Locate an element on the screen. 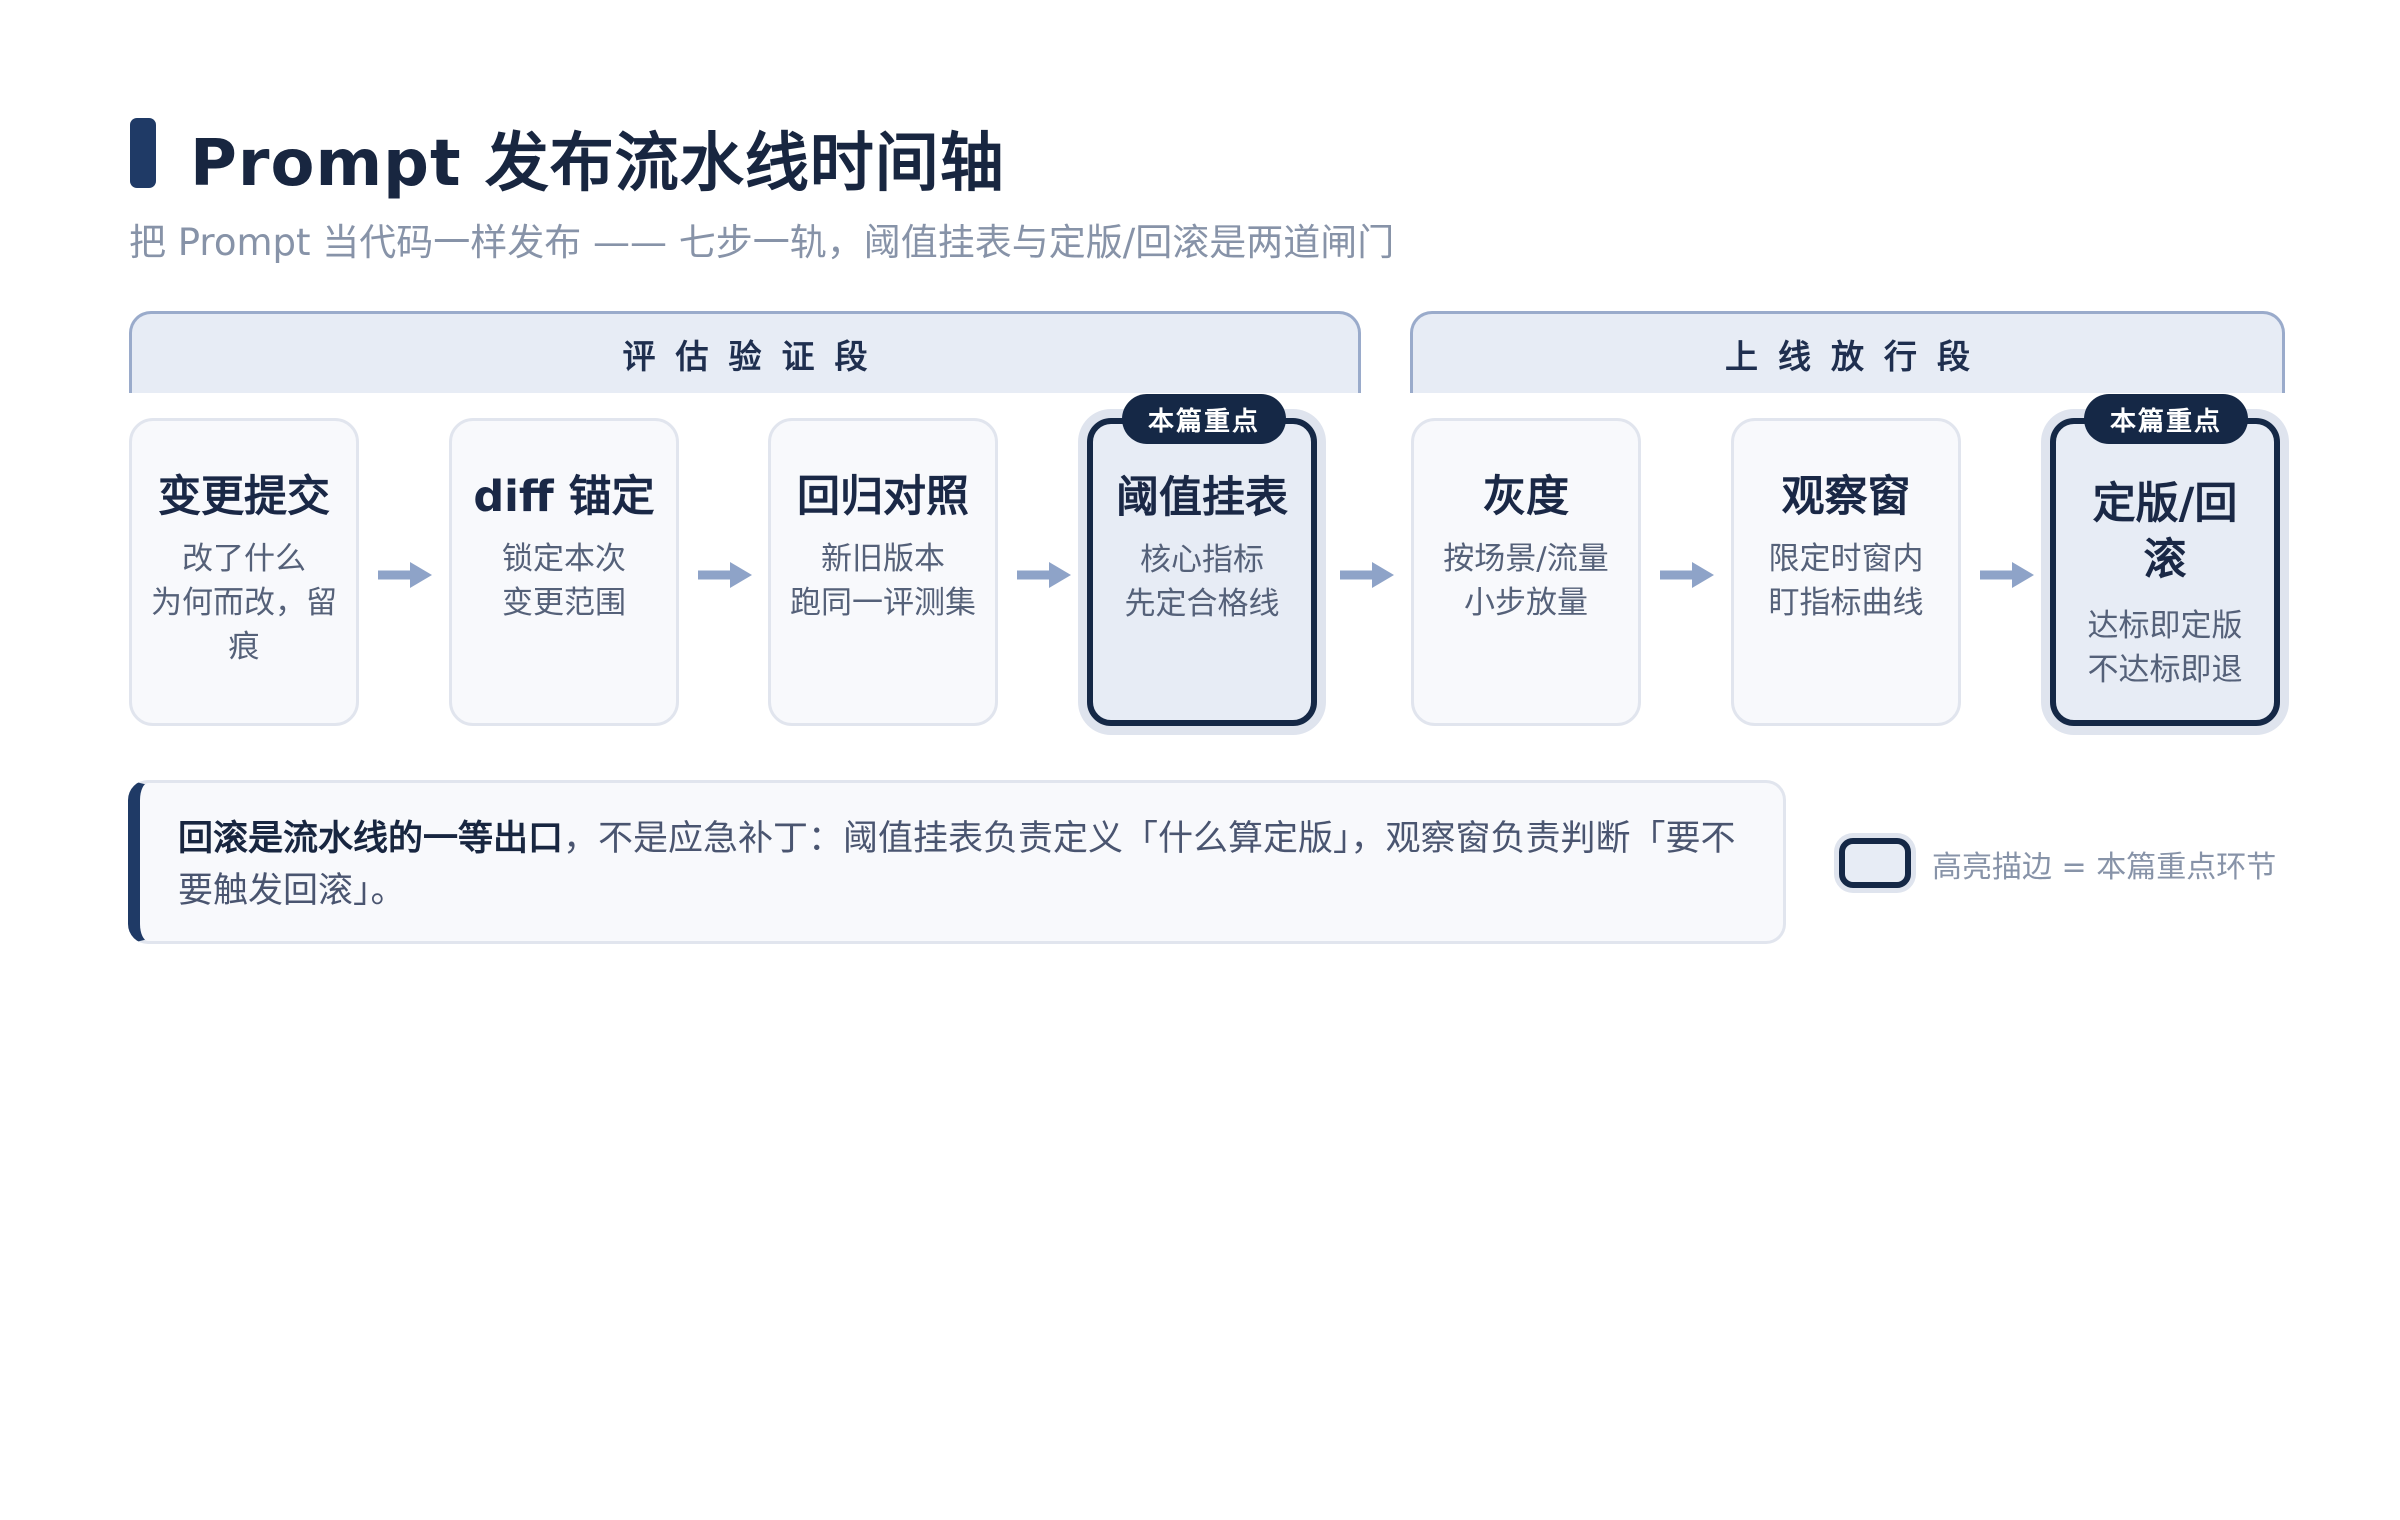  step-title: 回归对照 is located at coordinates (883, 497).